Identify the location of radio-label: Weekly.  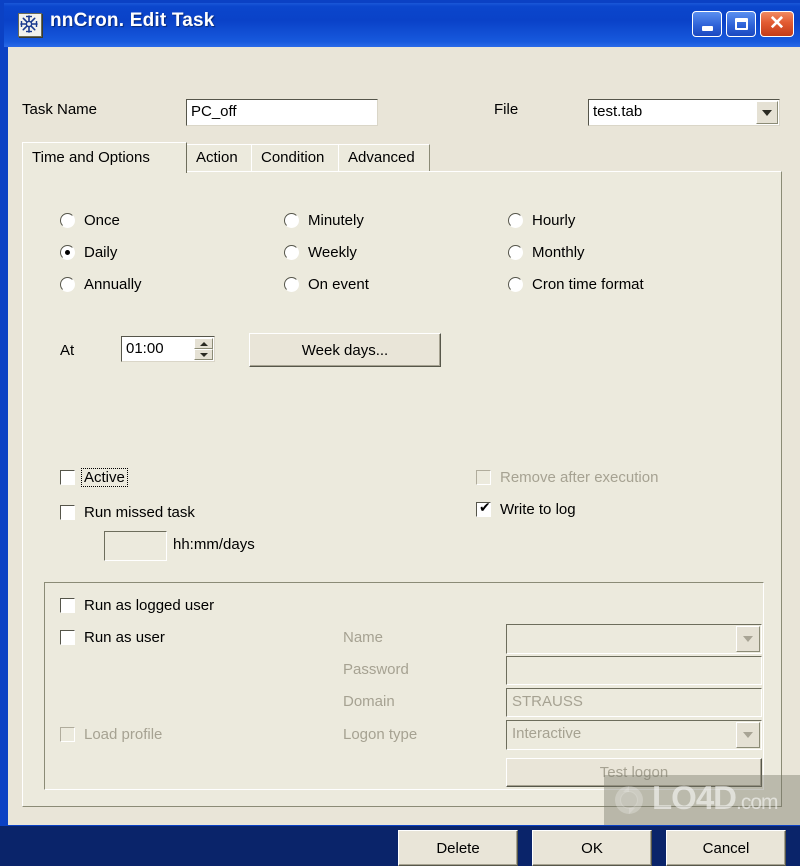
(332, 252).